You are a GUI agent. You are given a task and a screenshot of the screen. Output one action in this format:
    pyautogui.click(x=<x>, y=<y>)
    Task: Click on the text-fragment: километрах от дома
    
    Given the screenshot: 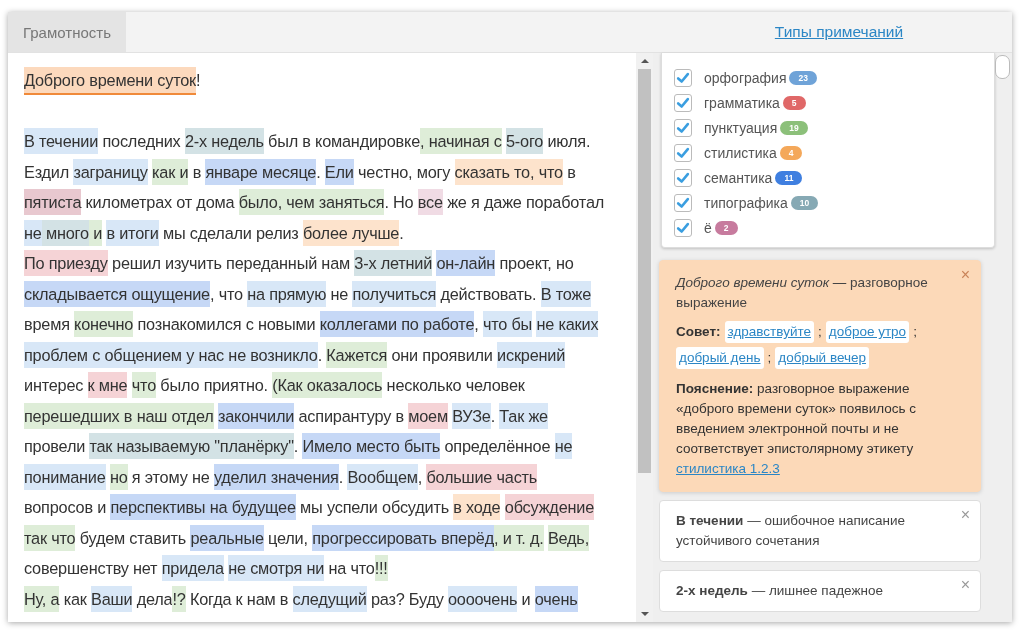 What is the action you would take?
    pyautogui.click(x=160, y=202)
    